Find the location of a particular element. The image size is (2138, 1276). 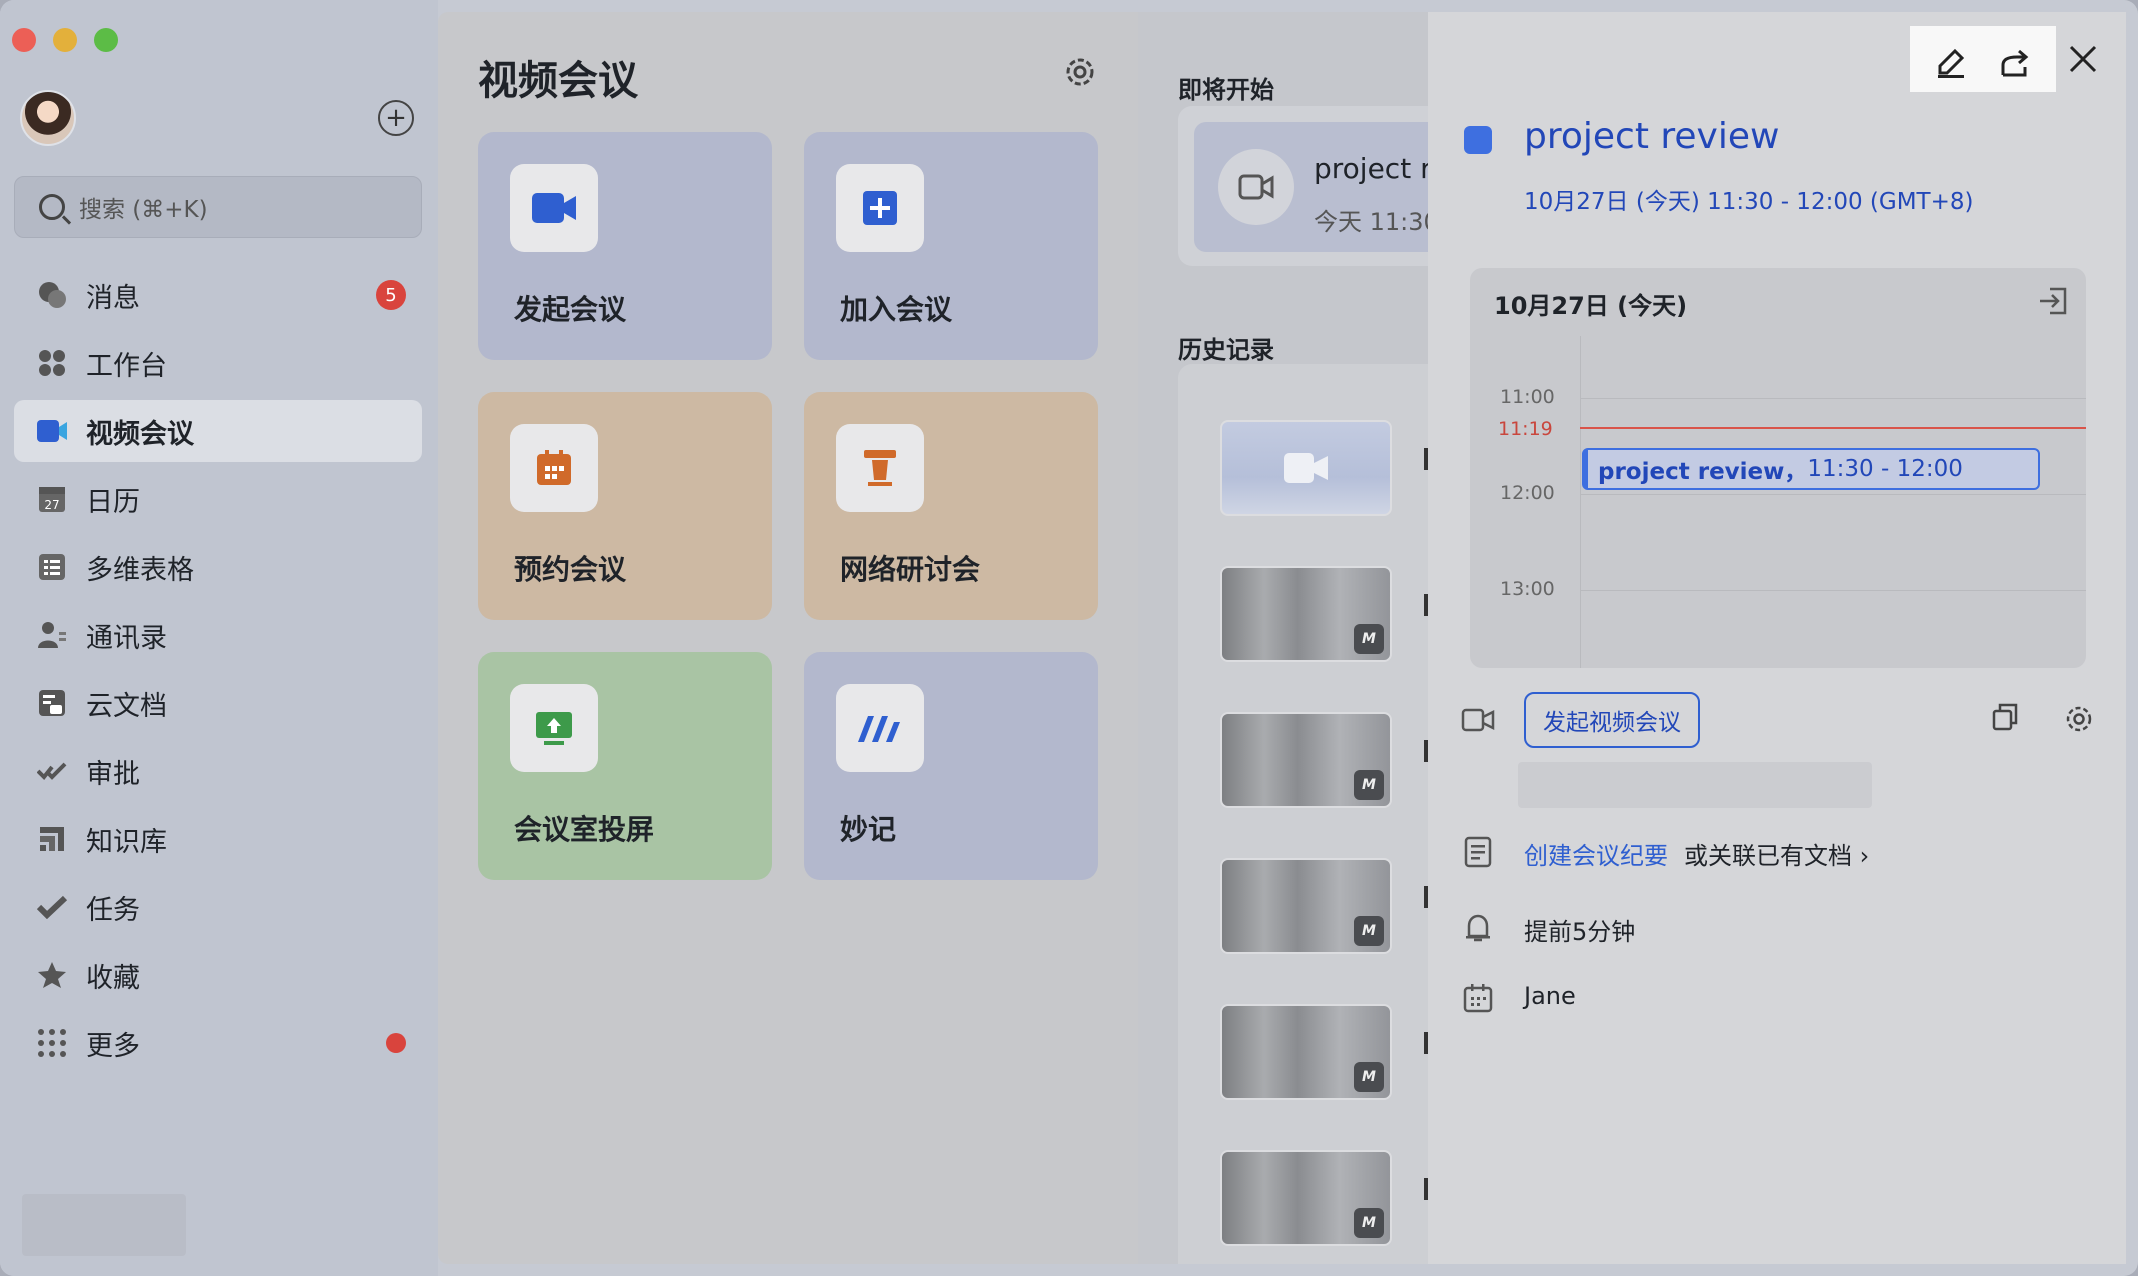

calendar-icon-day: 27 is located at coordinates (51, 505).